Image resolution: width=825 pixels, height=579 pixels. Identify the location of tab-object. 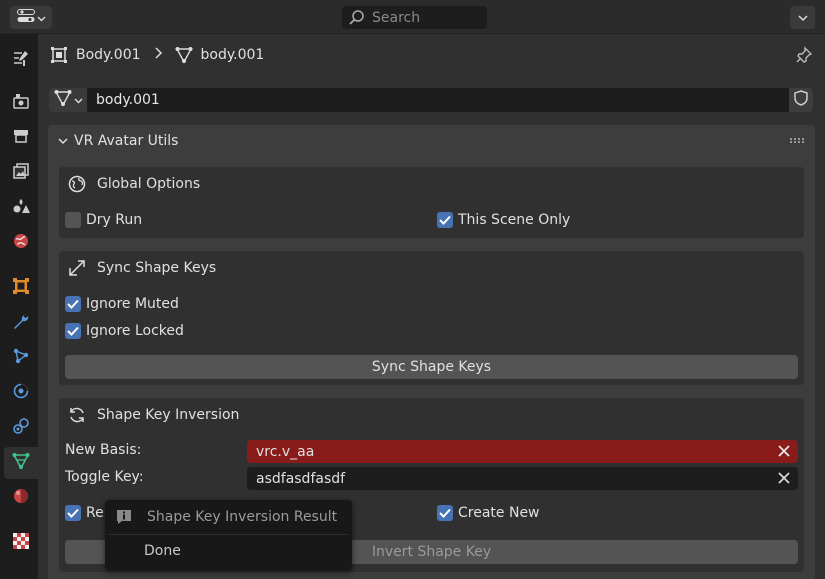
(21, 288).